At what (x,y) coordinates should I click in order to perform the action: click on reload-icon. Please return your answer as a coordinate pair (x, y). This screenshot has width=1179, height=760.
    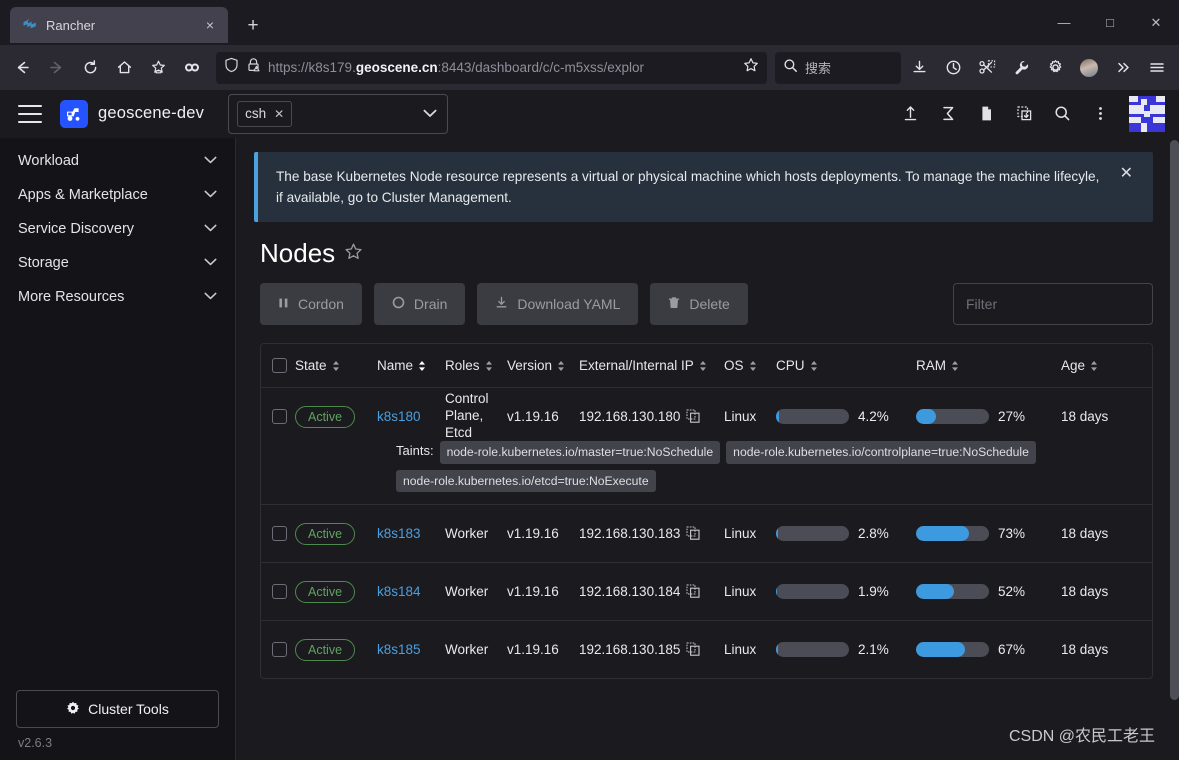
    Looking at the image, I should click on (90, 68).